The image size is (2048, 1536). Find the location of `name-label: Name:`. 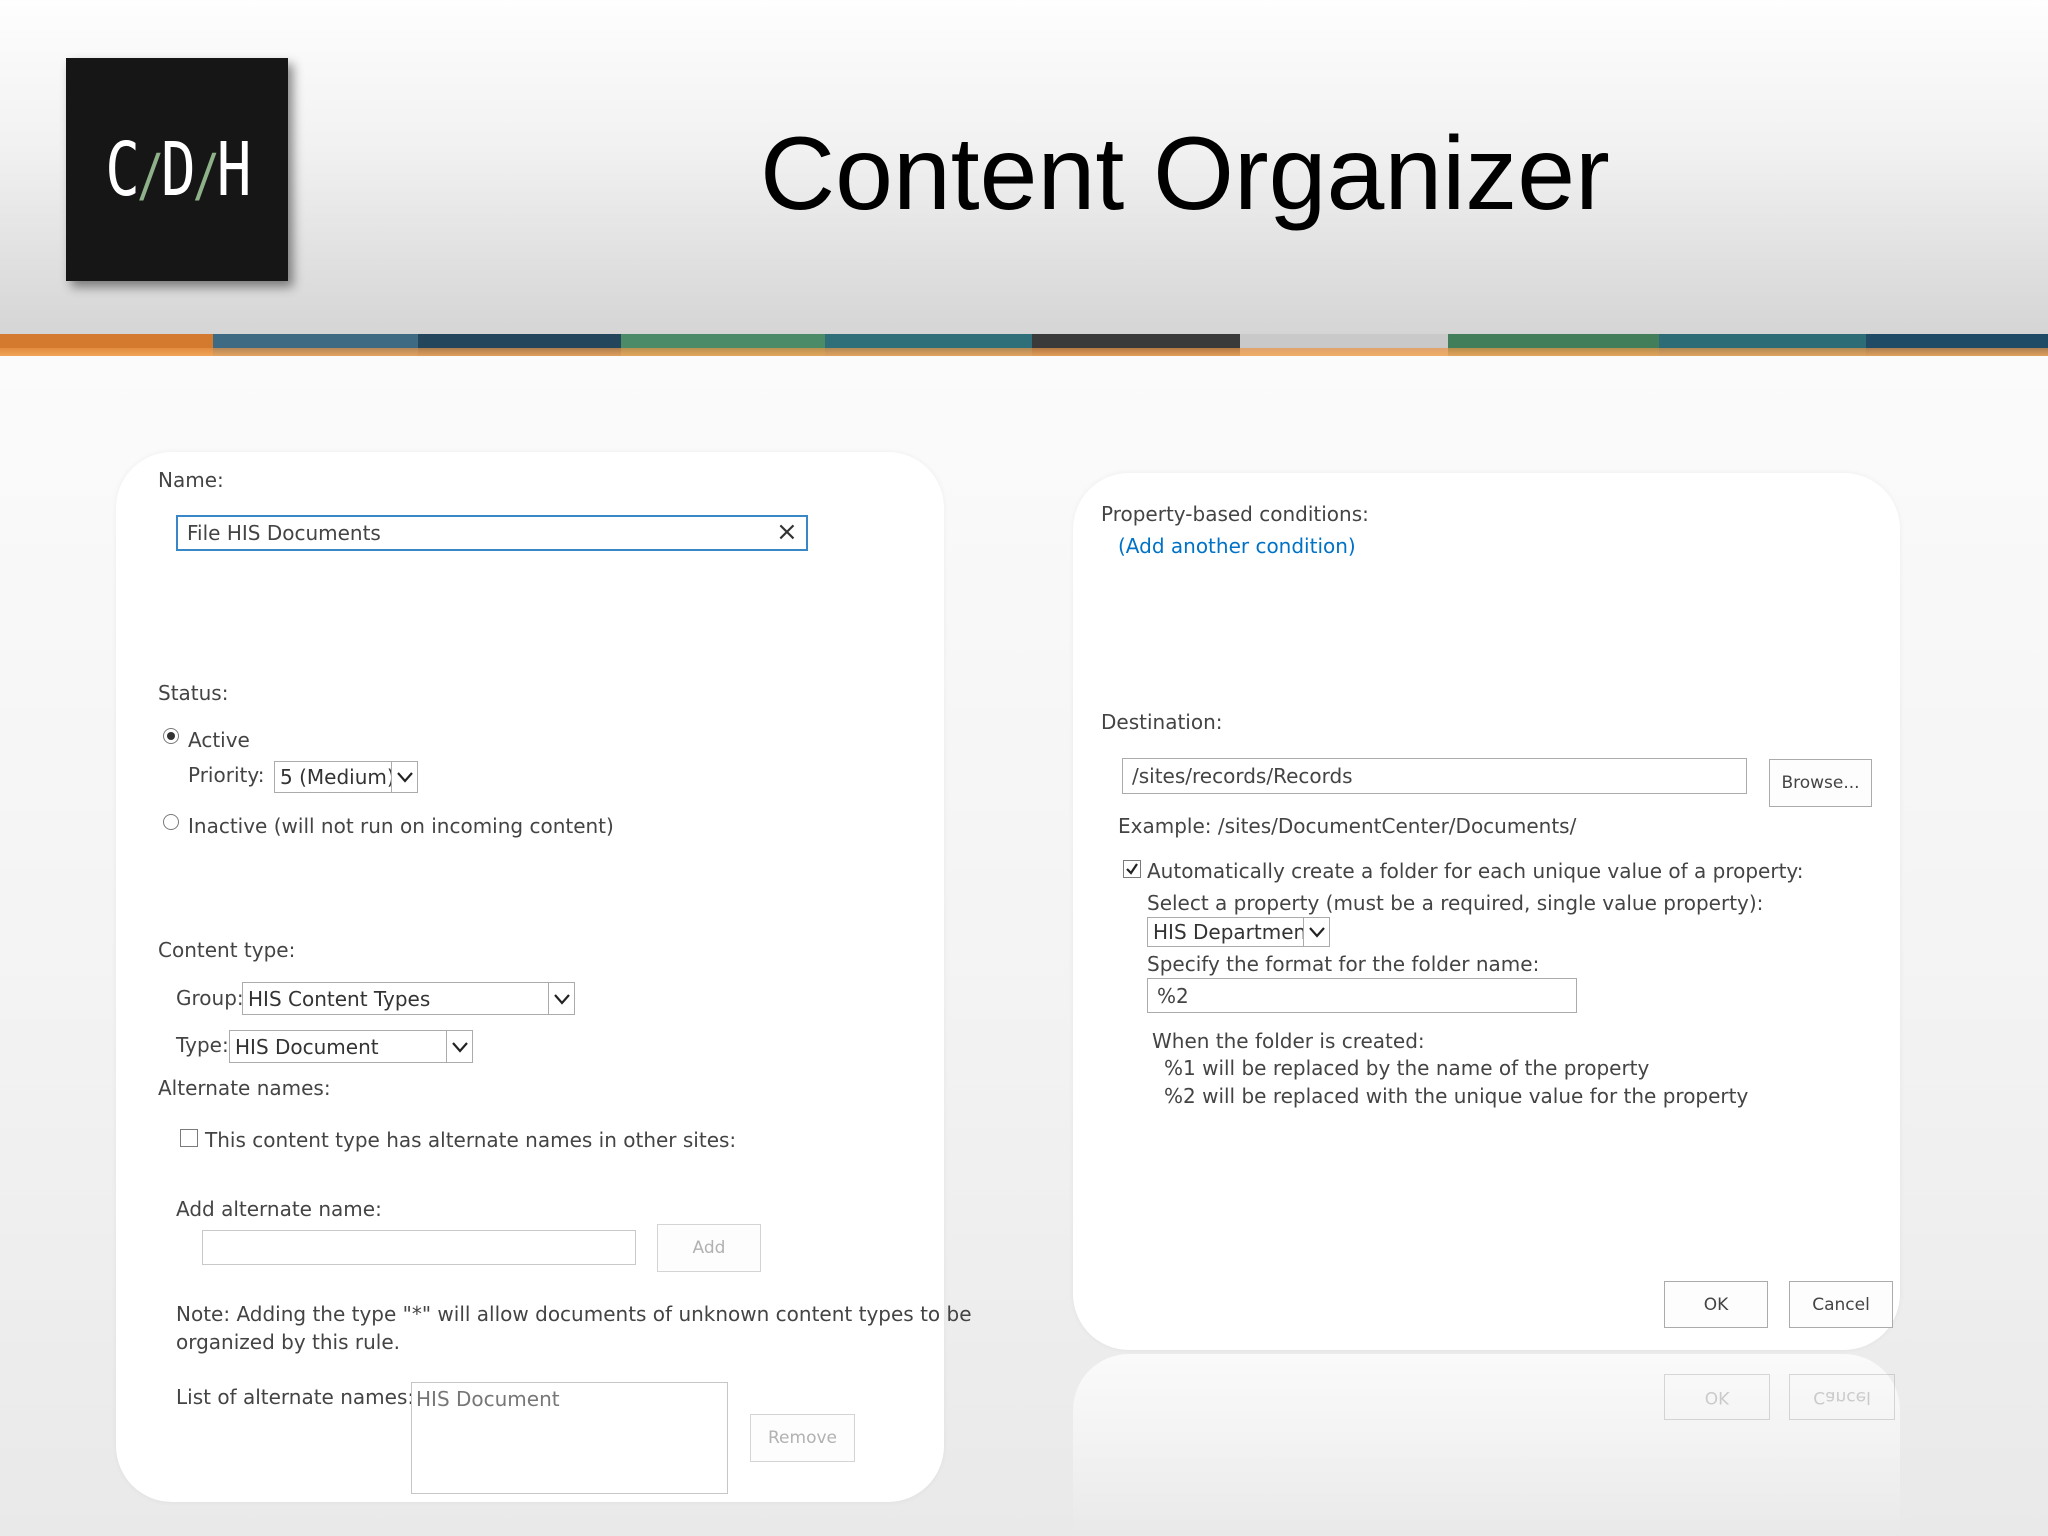

name-label: Name: is located at coordinates (191, 480).